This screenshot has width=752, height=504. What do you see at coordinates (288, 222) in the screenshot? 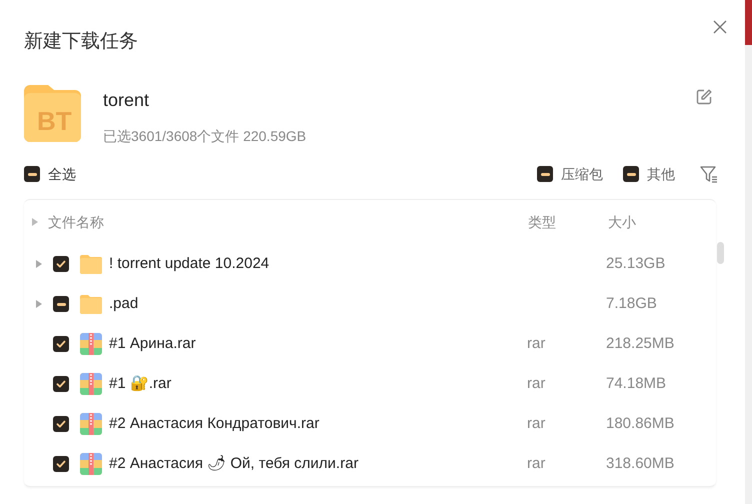
I see `column-header: 文件名称` at bounding box center [288, 222].